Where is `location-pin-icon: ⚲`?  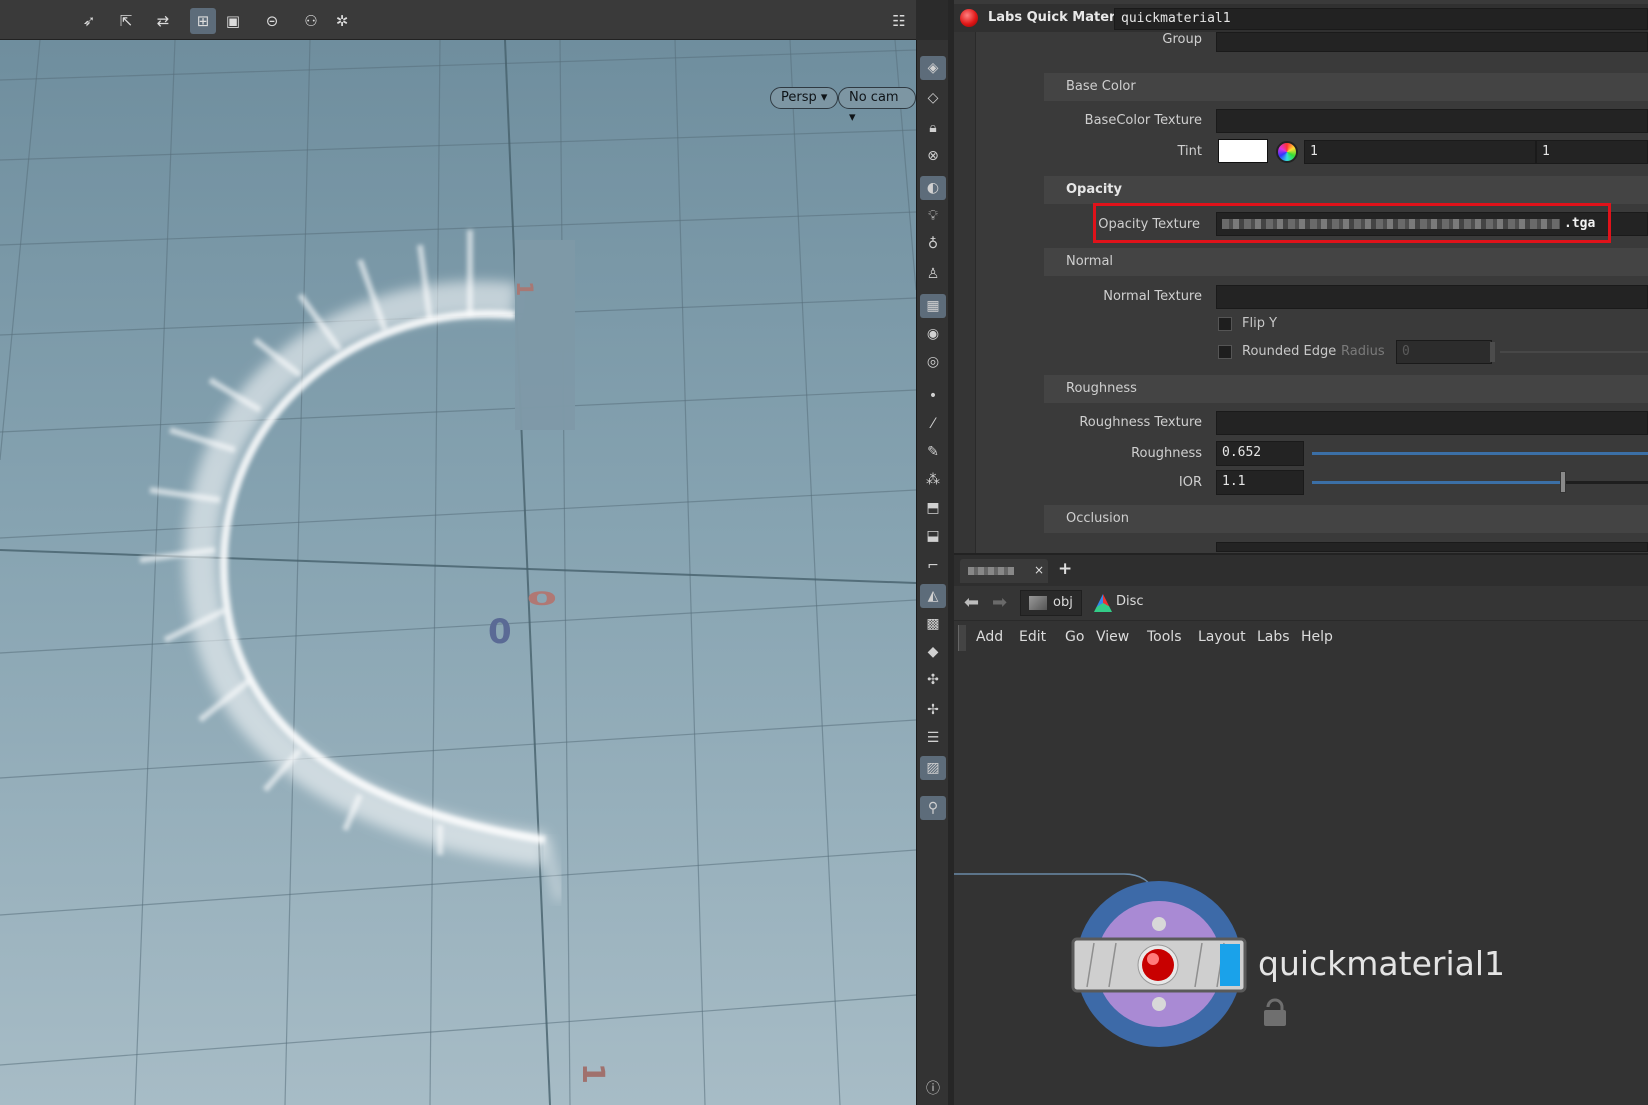 location-pin-icon: ⚲ is located at coordinates (933, 808).